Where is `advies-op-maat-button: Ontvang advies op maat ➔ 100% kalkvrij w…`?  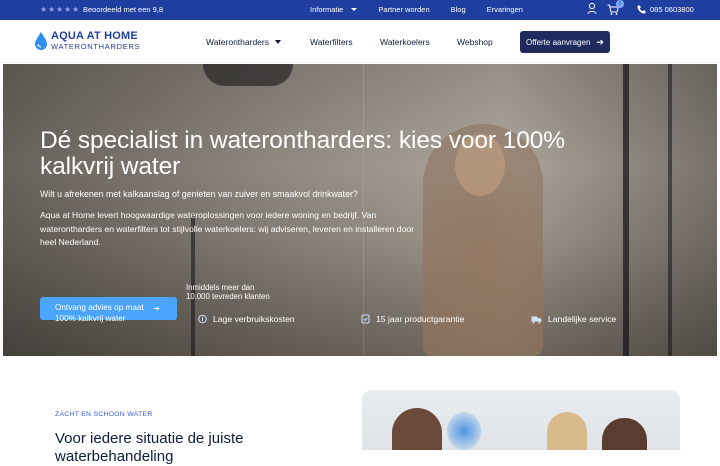 advies-op-maat-button: Ontvang advies op maat ➔ 100% kalkvrij w… is located at coordinates (108, 310).